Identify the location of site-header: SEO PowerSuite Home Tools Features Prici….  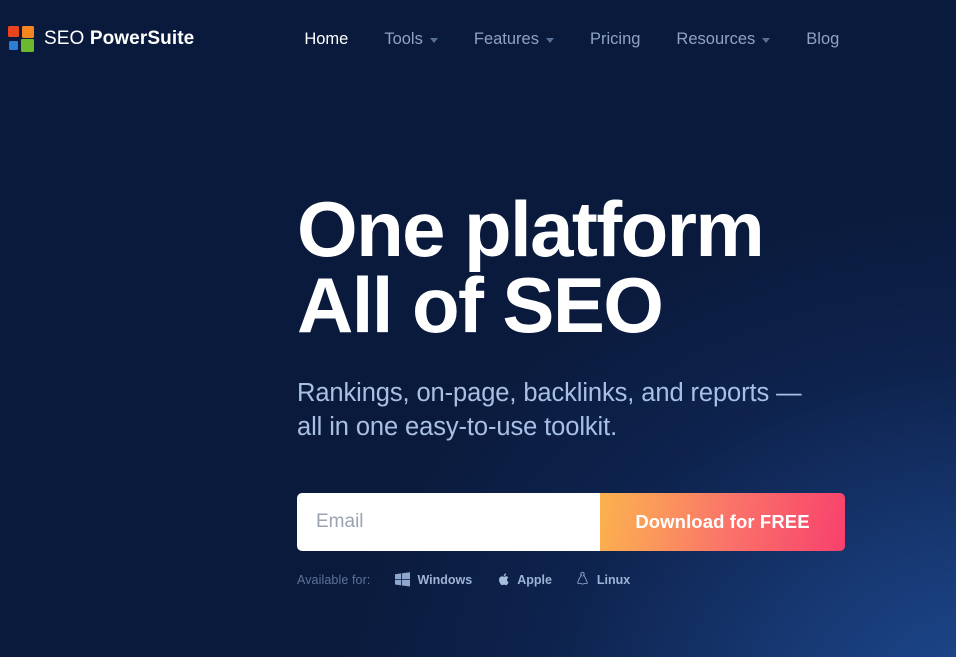
(478, 39).